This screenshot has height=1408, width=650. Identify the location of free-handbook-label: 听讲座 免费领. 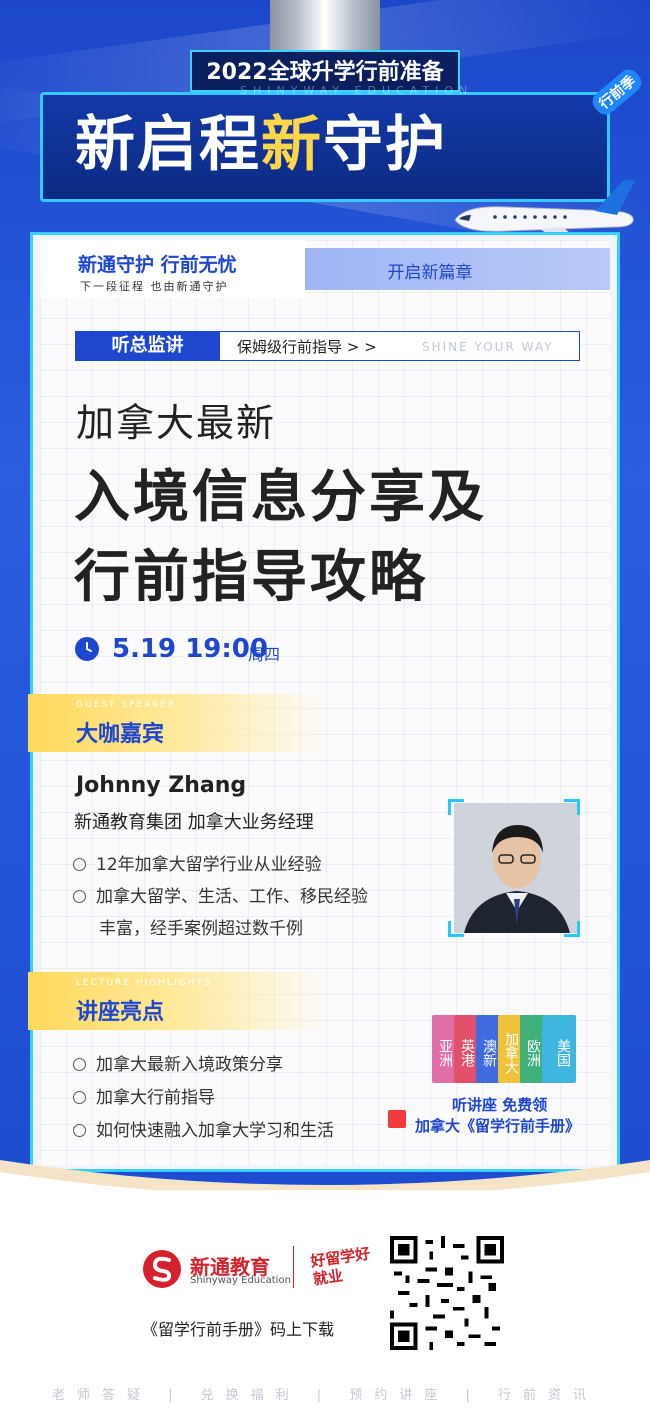
(500, 1105).